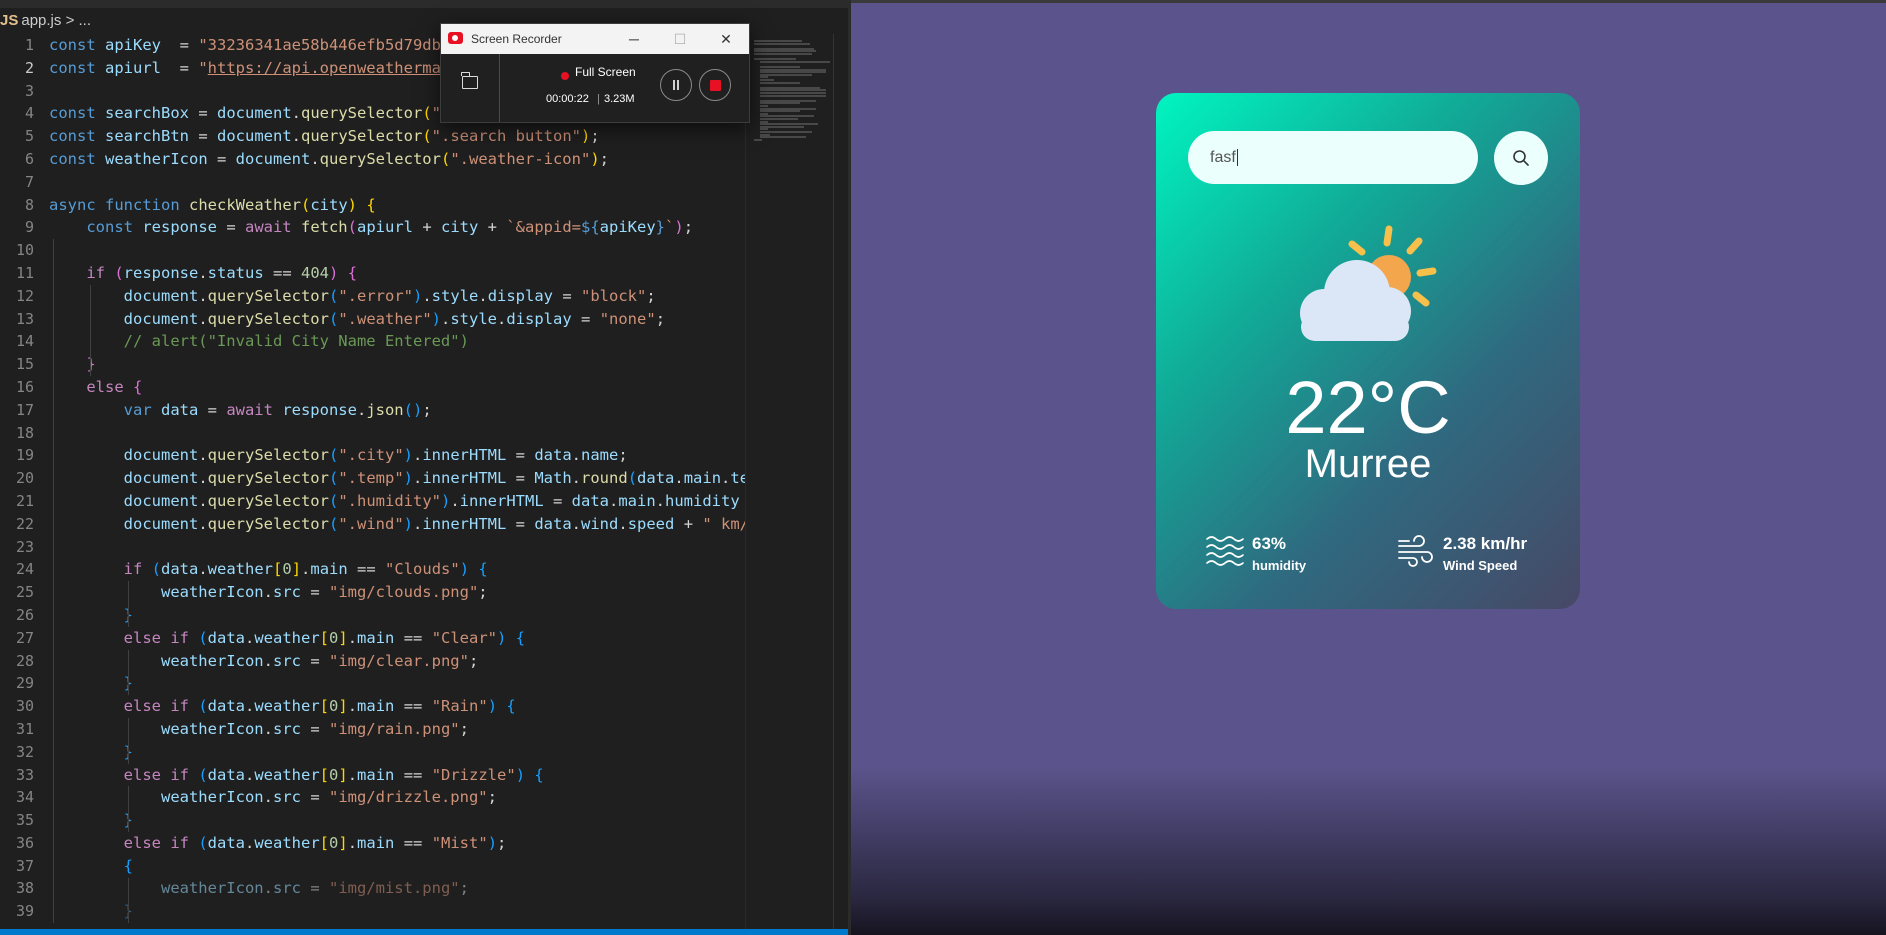 This screenshot has width=1886, height=935. What do you see at coordinates (24, 250) in the screenshot?
I see `line-number: 10` at bounding box center [24, 250].